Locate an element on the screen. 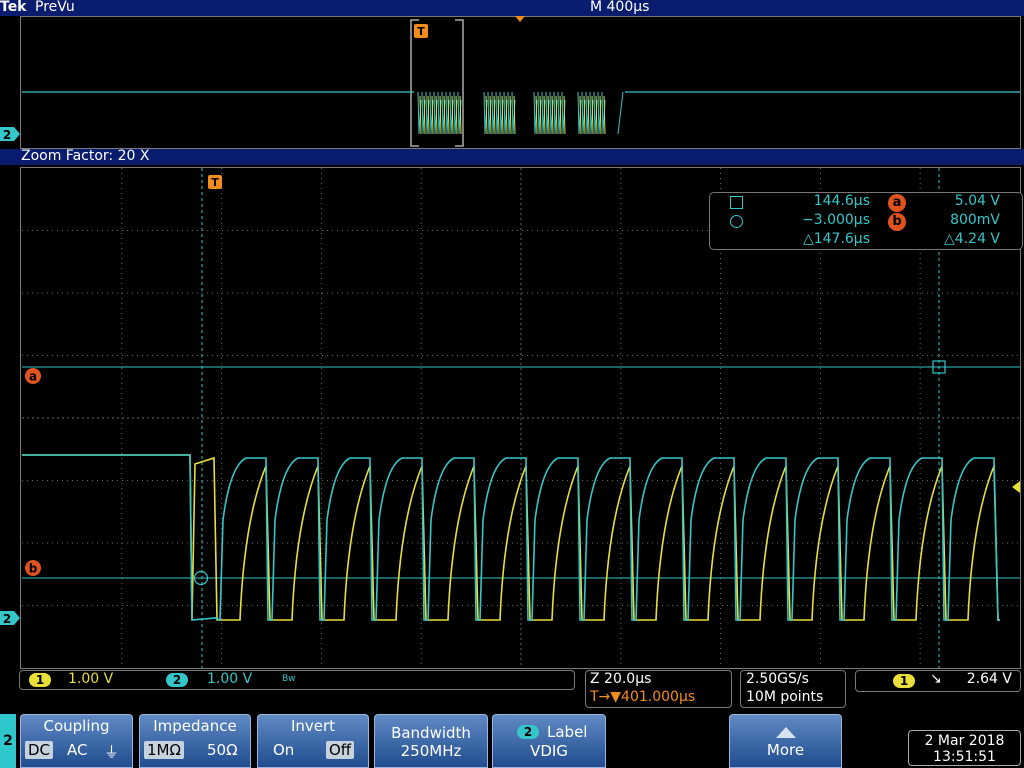 The image size is (1024, 768). more-button: More is located at coordinates (785, 741).